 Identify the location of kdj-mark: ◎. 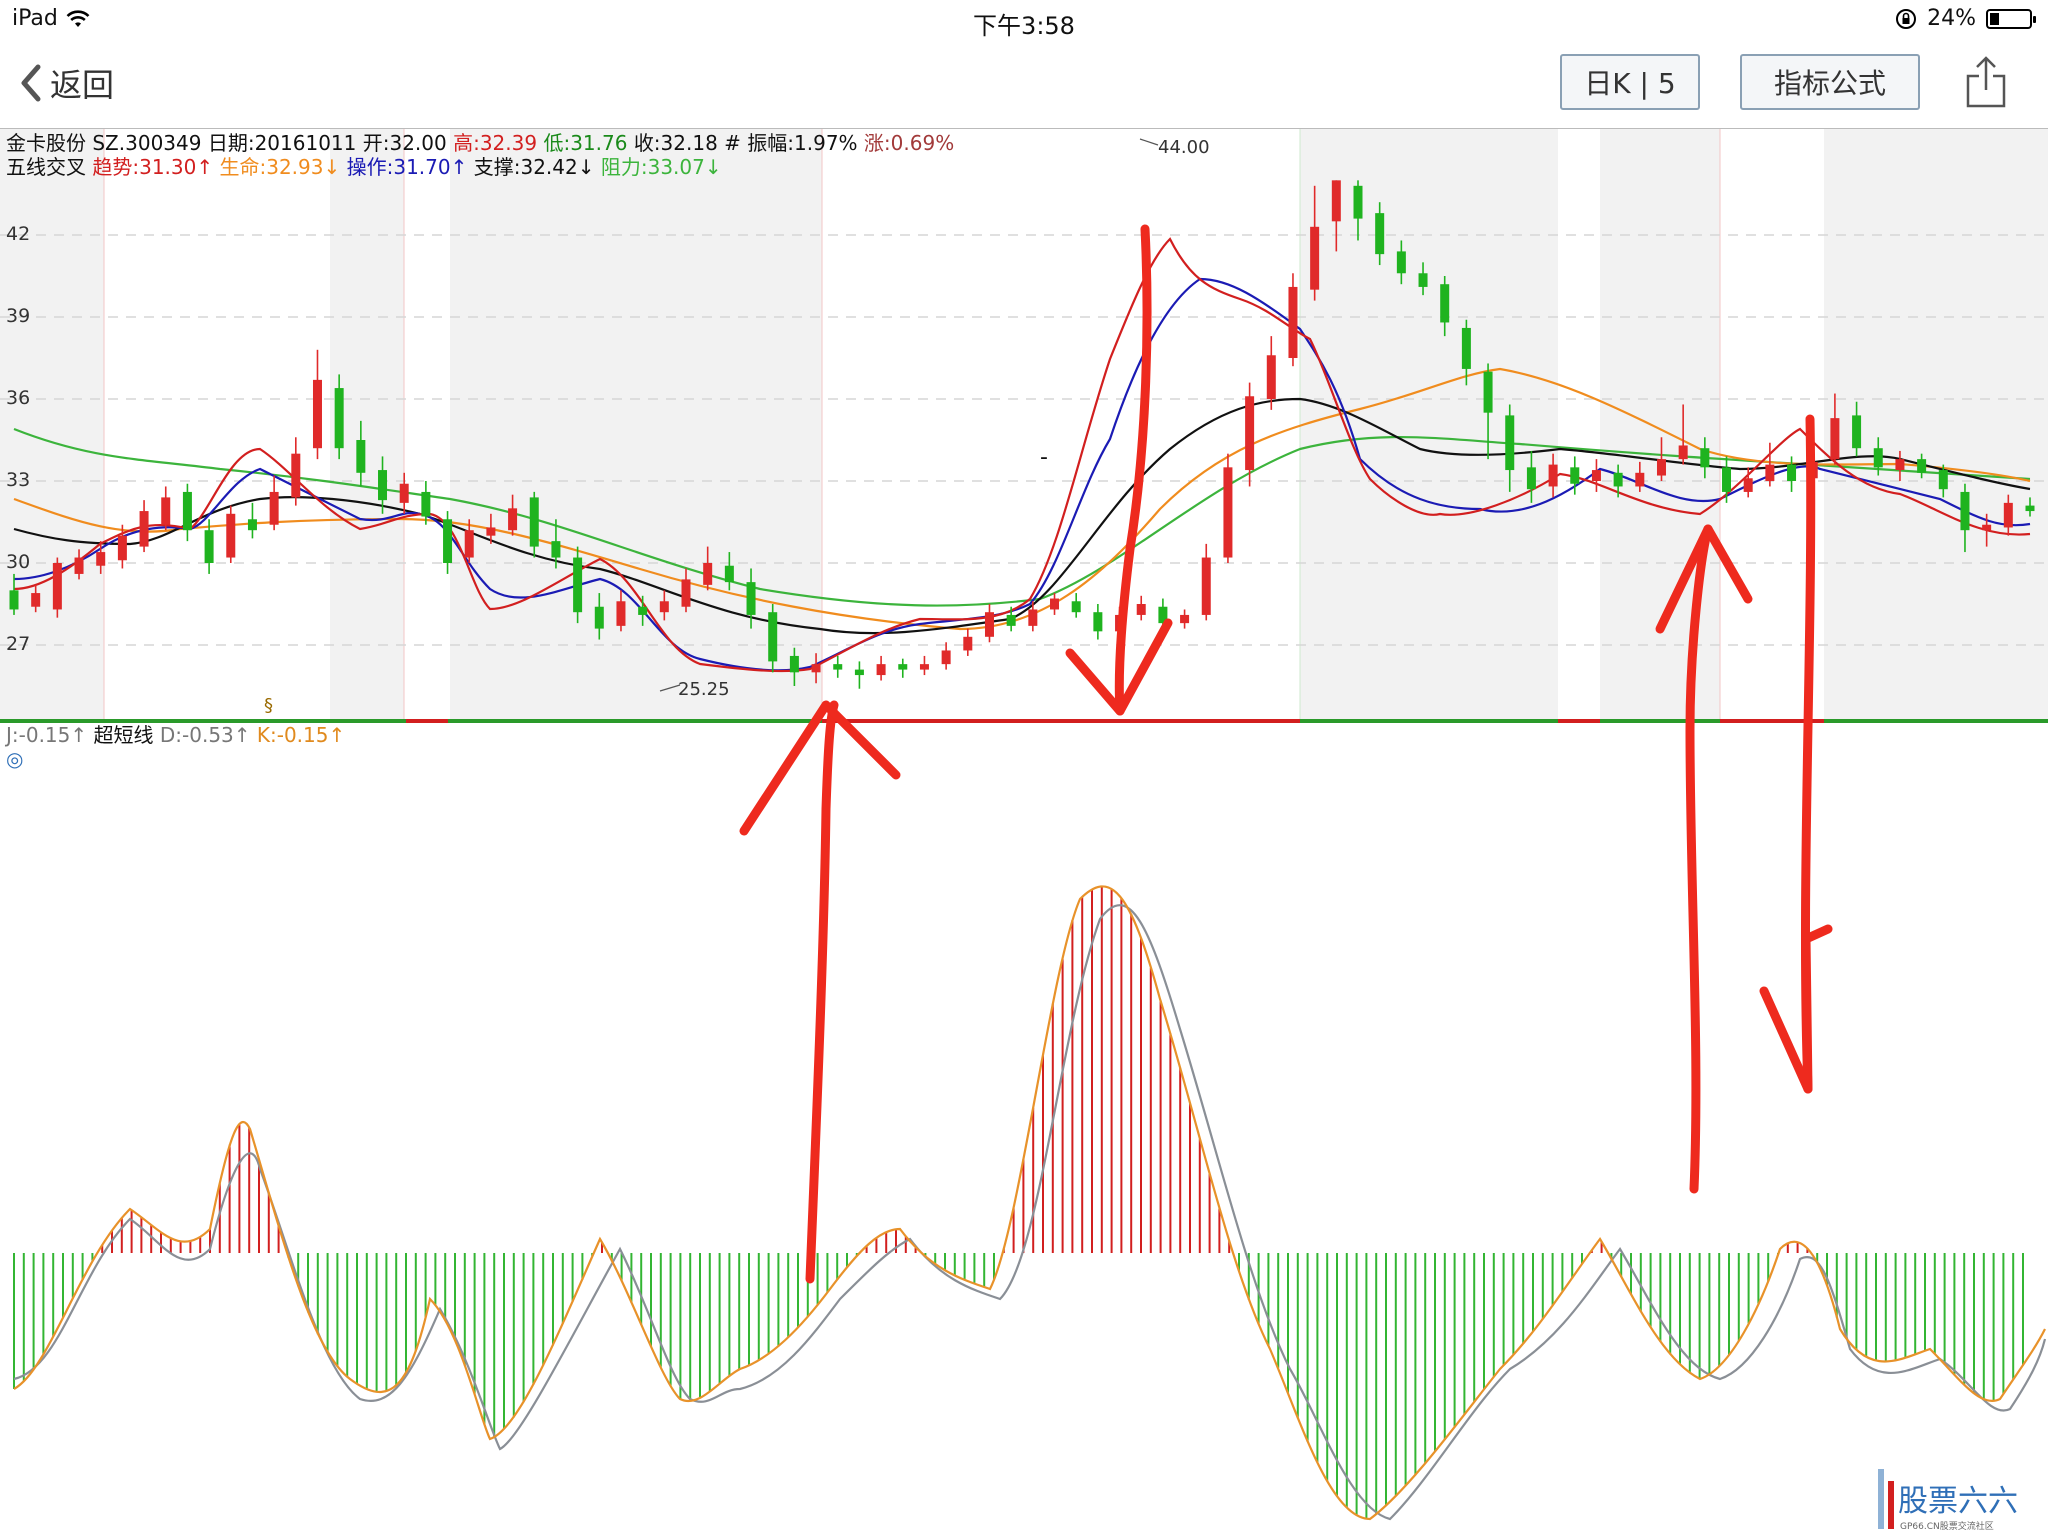
(15, 759).